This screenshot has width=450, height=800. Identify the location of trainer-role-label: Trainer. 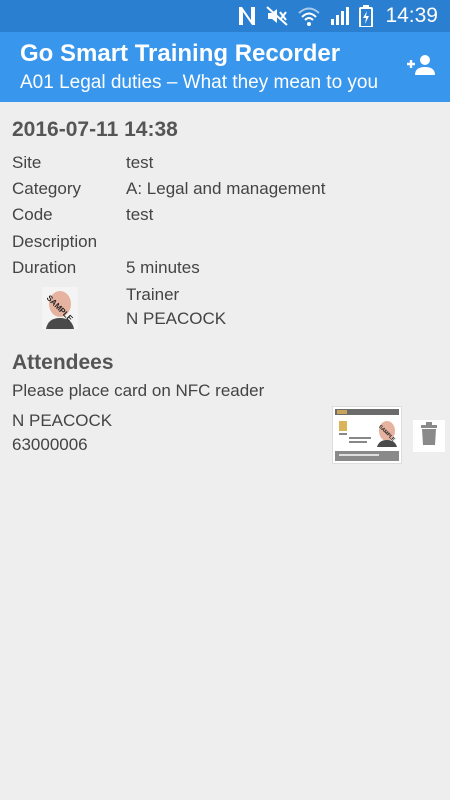
(153, 294).